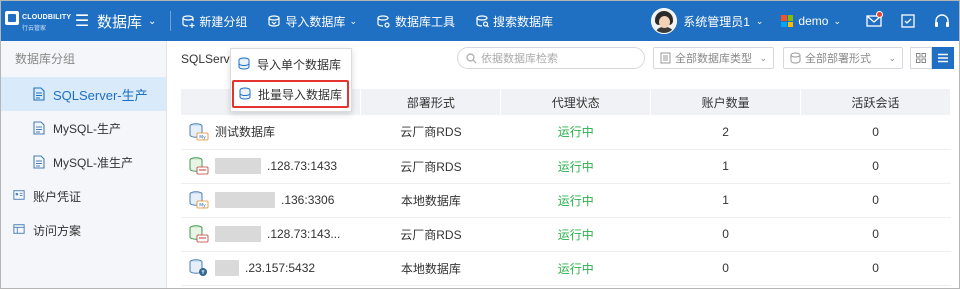 The image size is (960, 289). What do you see at coordinates (245, 93) in the screenshot?
I see `database-stack-icon` at bounding box center [245, 93].